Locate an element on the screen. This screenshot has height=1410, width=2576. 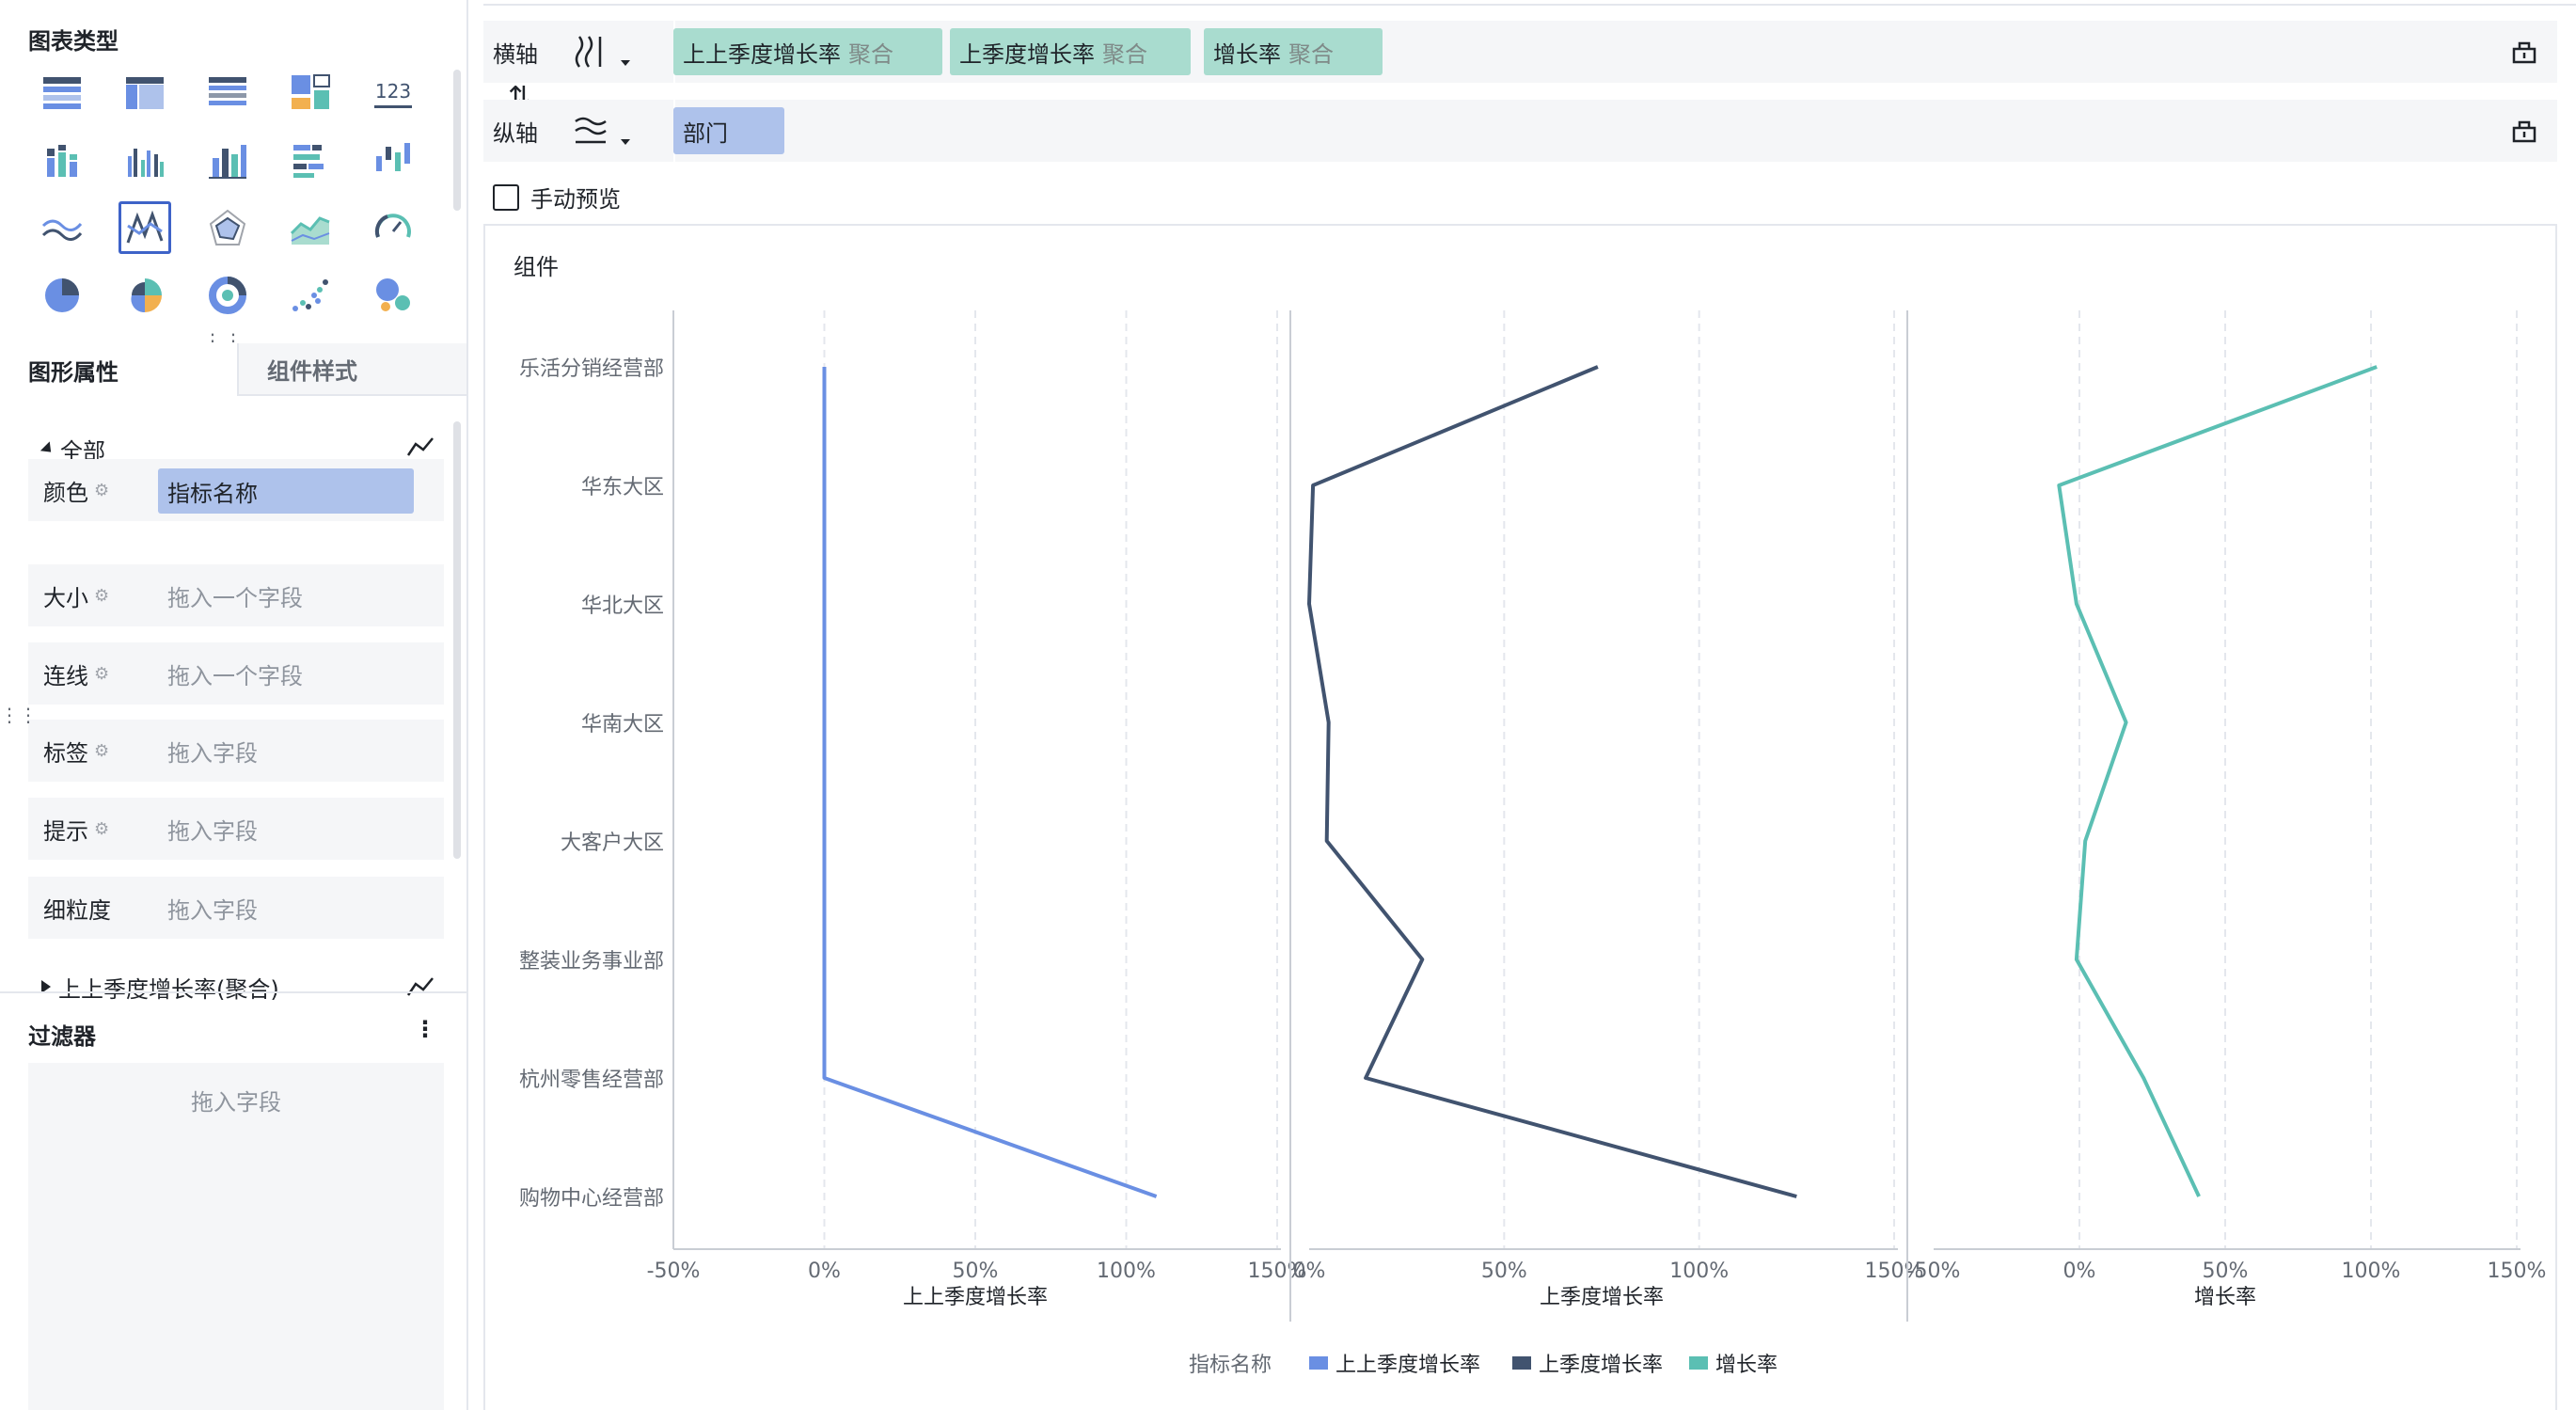
group-collapsed-label: 上上季度增长率(聚合) is located at coordinates (168, 989).